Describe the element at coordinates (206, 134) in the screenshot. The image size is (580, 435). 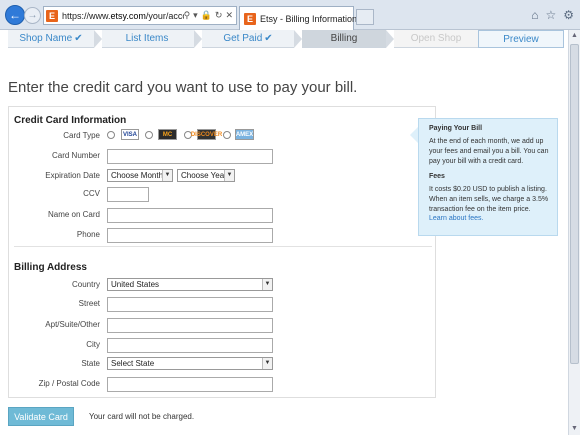
I see `discover-card-icon: DISCOVER` at that location.